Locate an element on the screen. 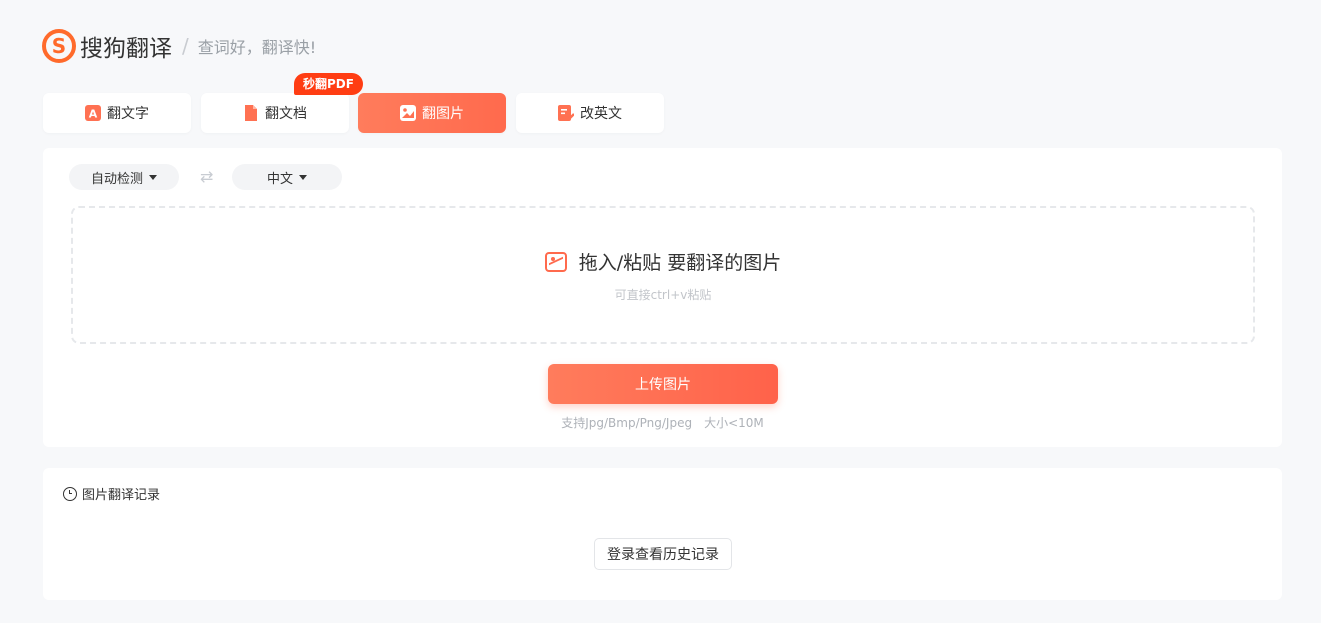  svg-text: A is located at coordinates (93, 114).